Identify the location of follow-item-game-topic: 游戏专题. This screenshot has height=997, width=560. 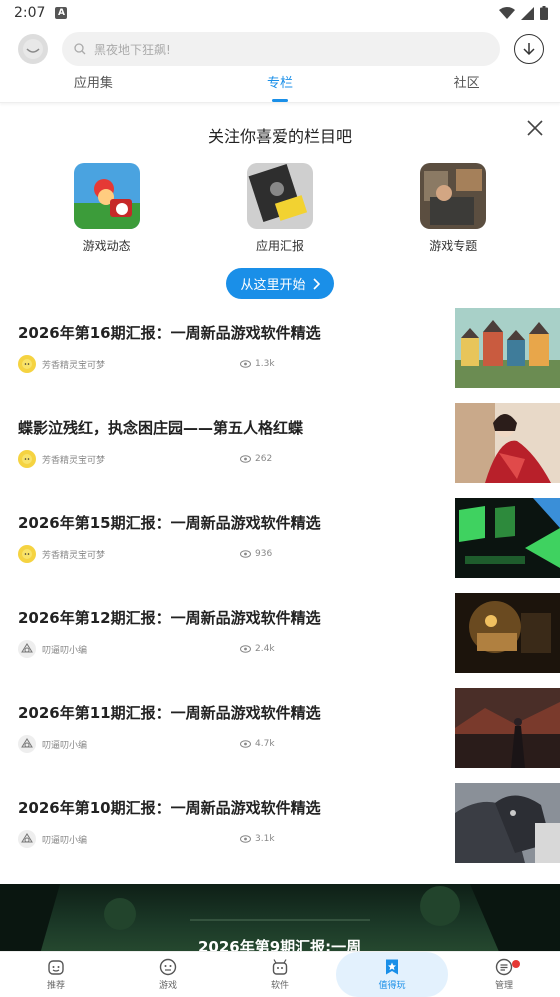
(453, 208).